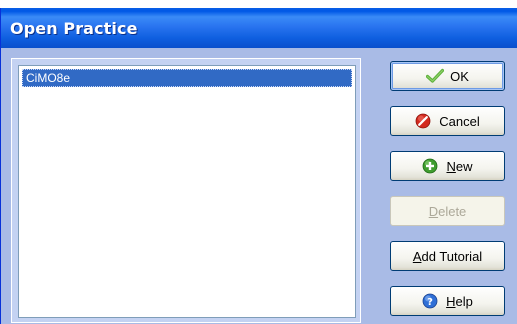 This screenshot has width=517, height=324. What do you see at coordinates (430, 166) in the screenshot?
I see `plus-icon` at bounding box center [430, 166].